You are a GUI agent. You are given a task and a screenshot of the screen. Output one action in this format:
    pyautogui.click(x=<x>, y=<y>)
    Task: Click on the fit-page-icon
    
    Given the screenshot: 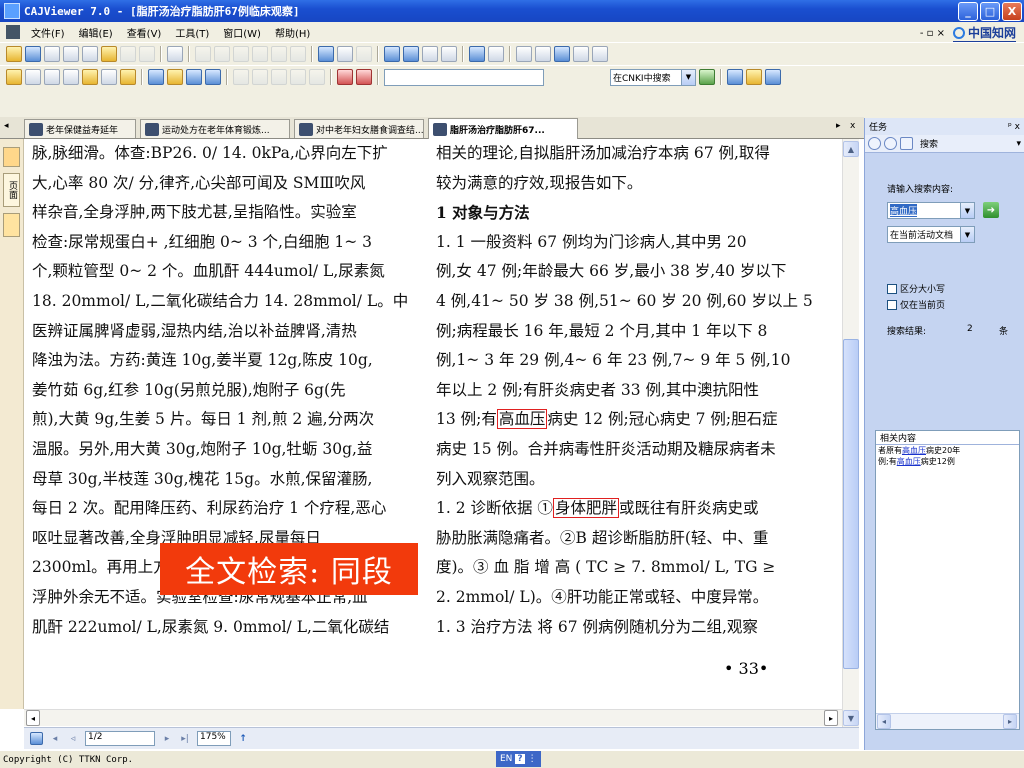 What is the action you would take?
    pyautogui.click(x=326, y=54)
    